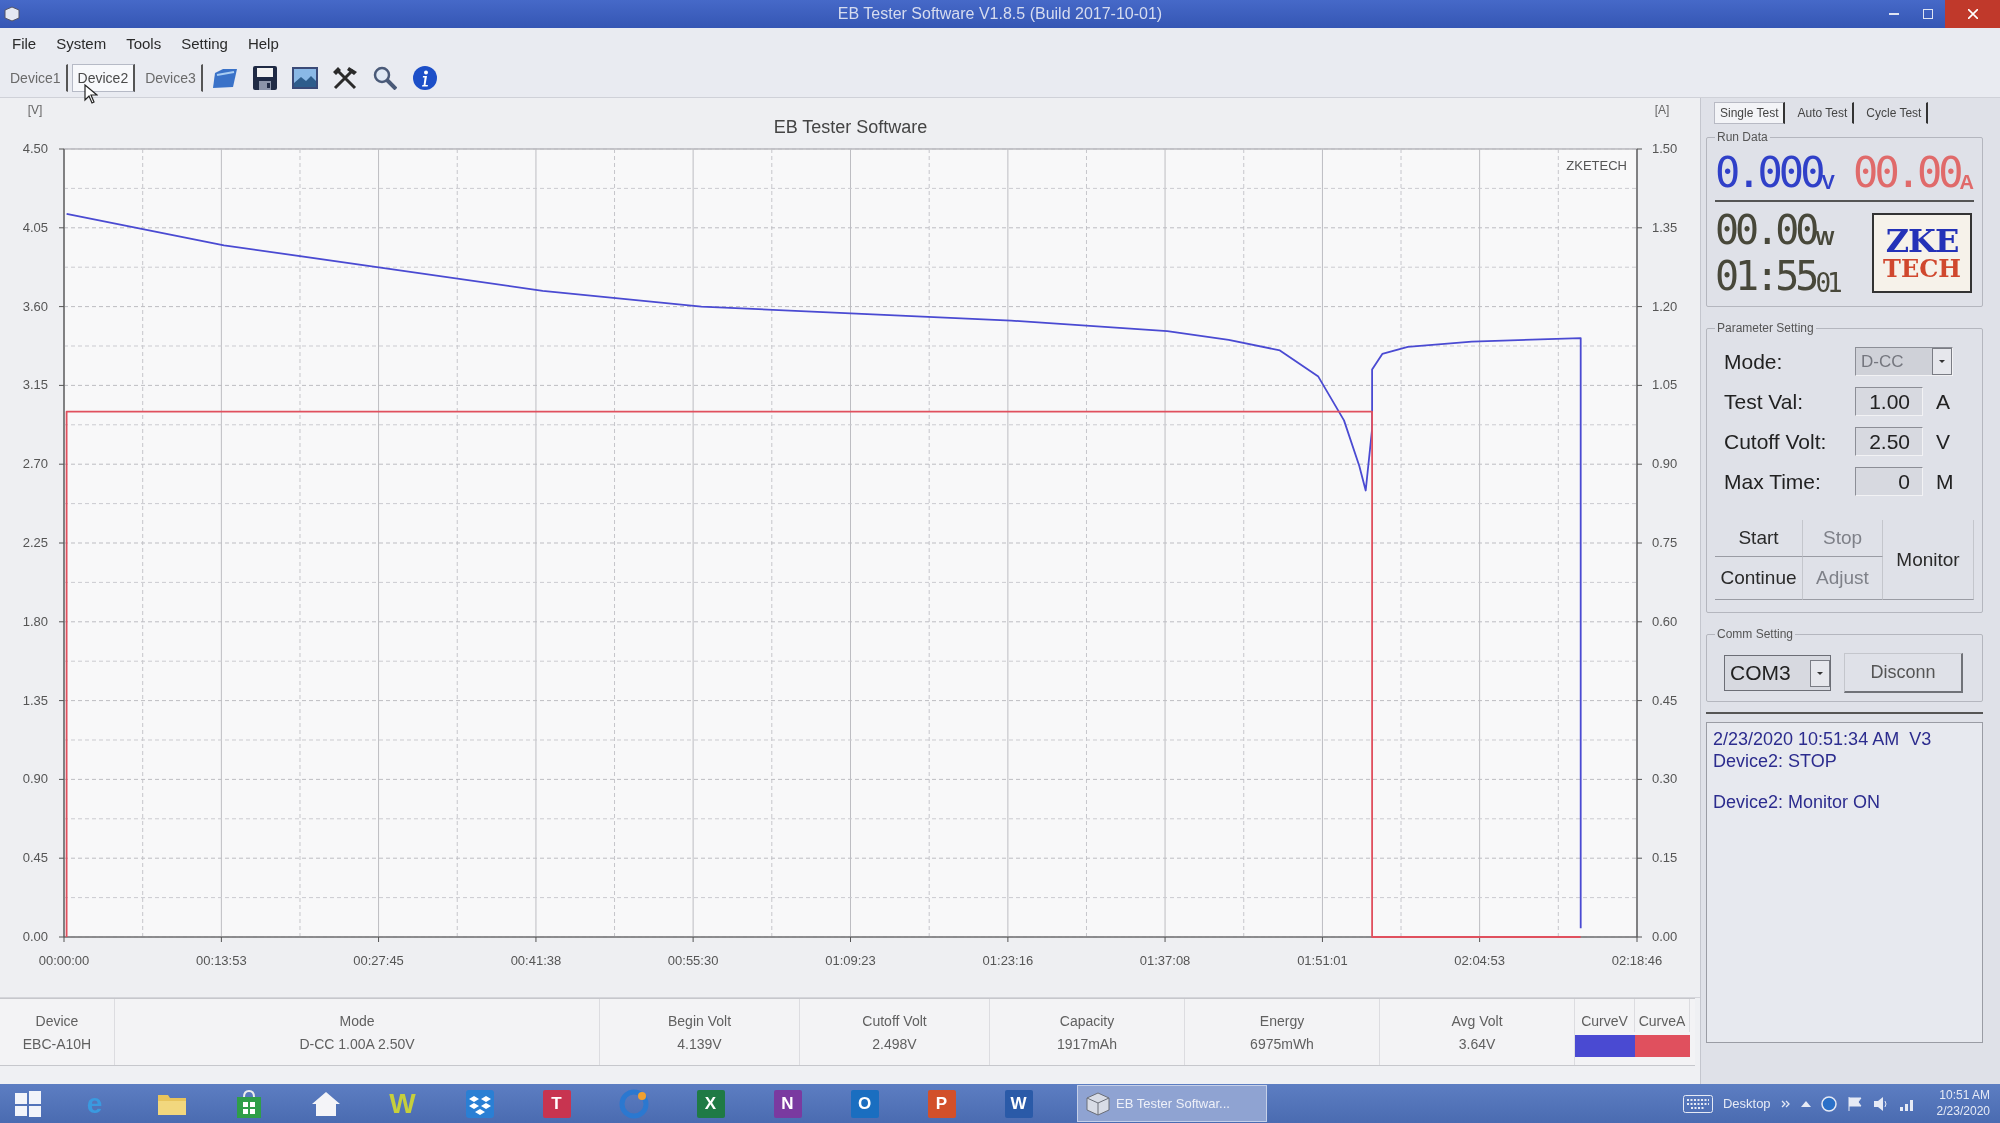 The width and height of the screenshot is (2000, 1123). I want to click on close-icon, so click(1972, 14).